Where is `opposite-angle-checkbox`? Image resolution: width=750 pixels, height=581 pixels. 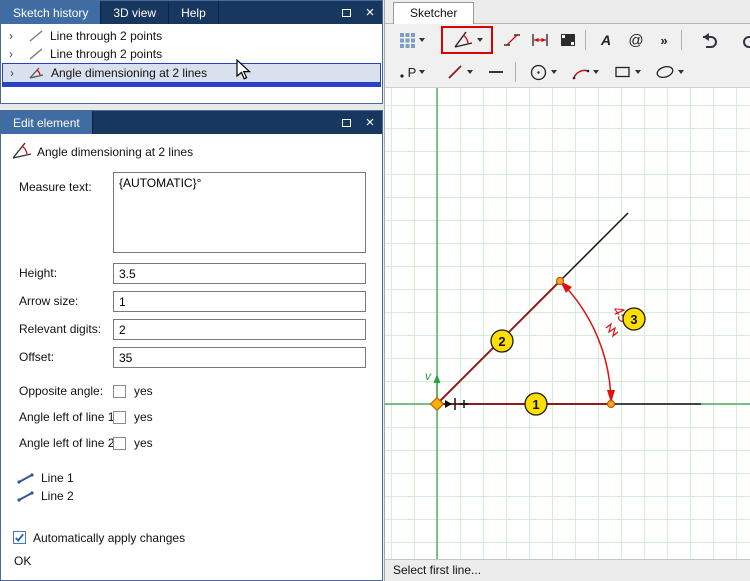 opposite-angle-checkbox is located at coordinates (119, 391).